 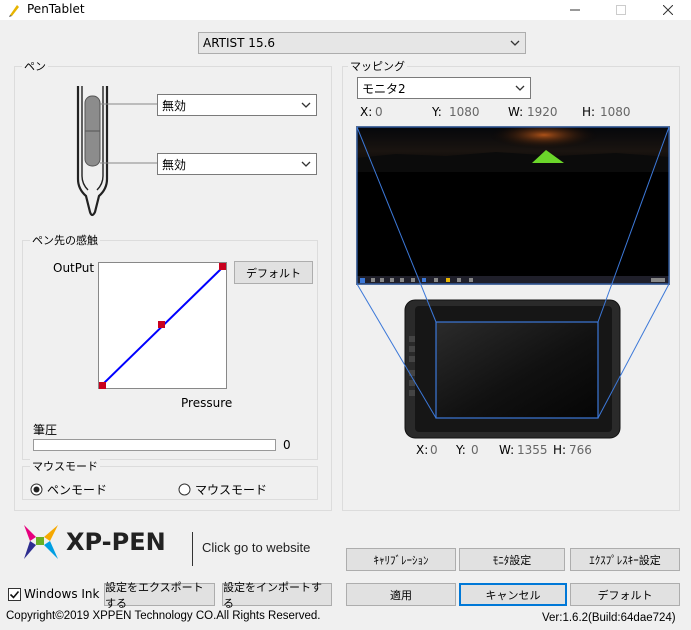 I want to click on screen-h-value: 1080, so click(x=615, y=112).